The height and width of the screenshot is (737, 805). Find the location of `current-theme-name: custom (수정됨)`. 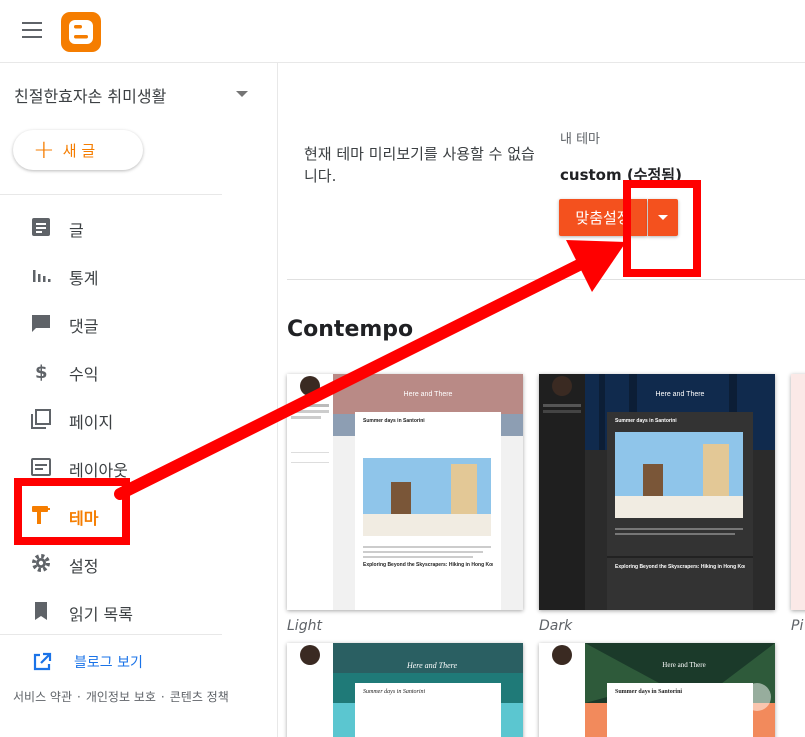

current-theme-name: custom (수정됨) is located at coordinates (621, 175).